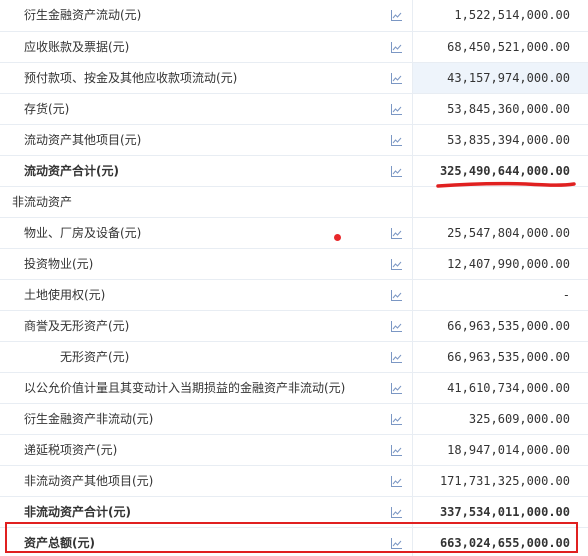 This screenshot has height=556, width=588. Describe the element at coordinates (504, 481) in the screenshot. I see `row-value: 171,731,325,000.00` at that location.